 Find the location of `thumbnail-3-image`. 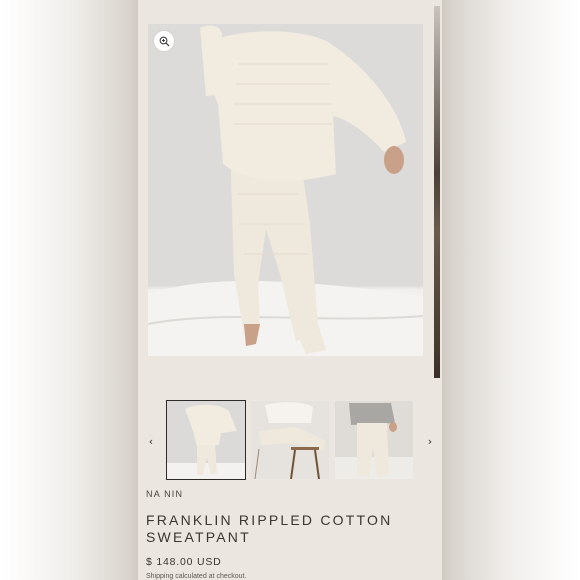

thumbnail-3-image is located at coordinates (374, 440).